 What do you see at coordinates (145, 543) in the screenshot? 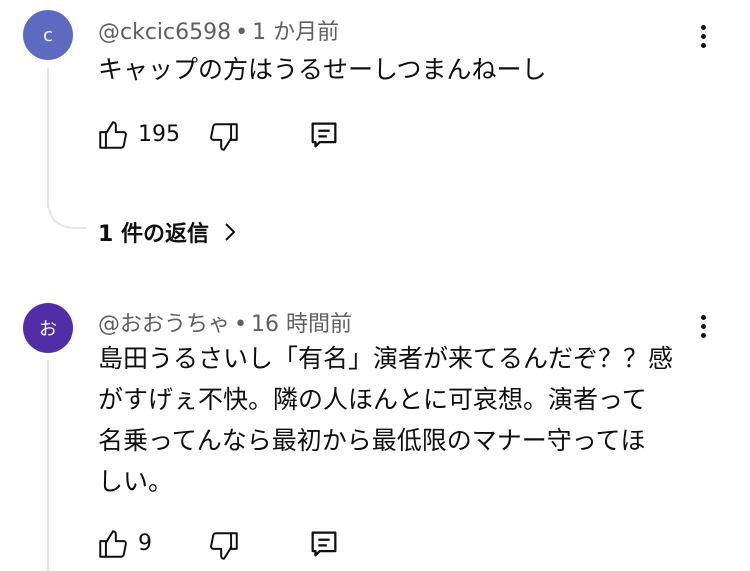
I see `like-count: 9` at bounding box center [145, 543].